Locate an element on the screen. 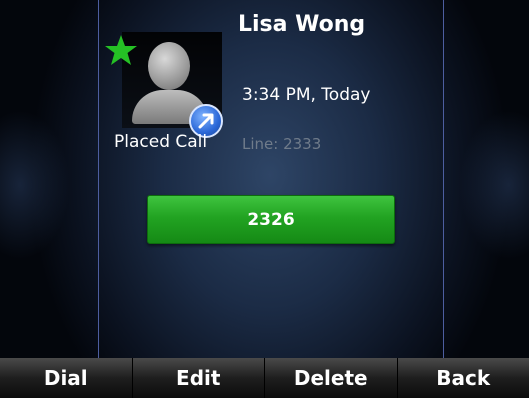 Image resolution: width=529 pixels, height=398 pixels. left-glow is located at coordinates (35, 185).